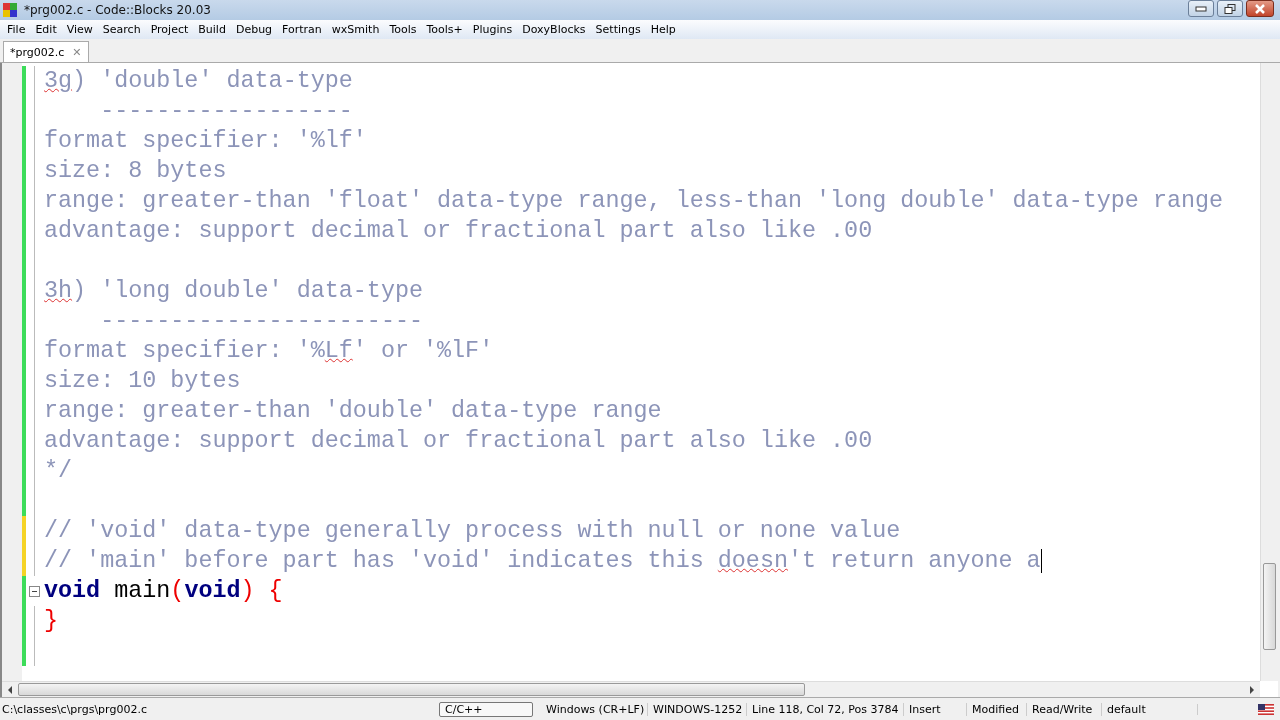  Describe the element at coordinates (618, 29) in the screenshot. I see `menu-item: Settings` at that location.